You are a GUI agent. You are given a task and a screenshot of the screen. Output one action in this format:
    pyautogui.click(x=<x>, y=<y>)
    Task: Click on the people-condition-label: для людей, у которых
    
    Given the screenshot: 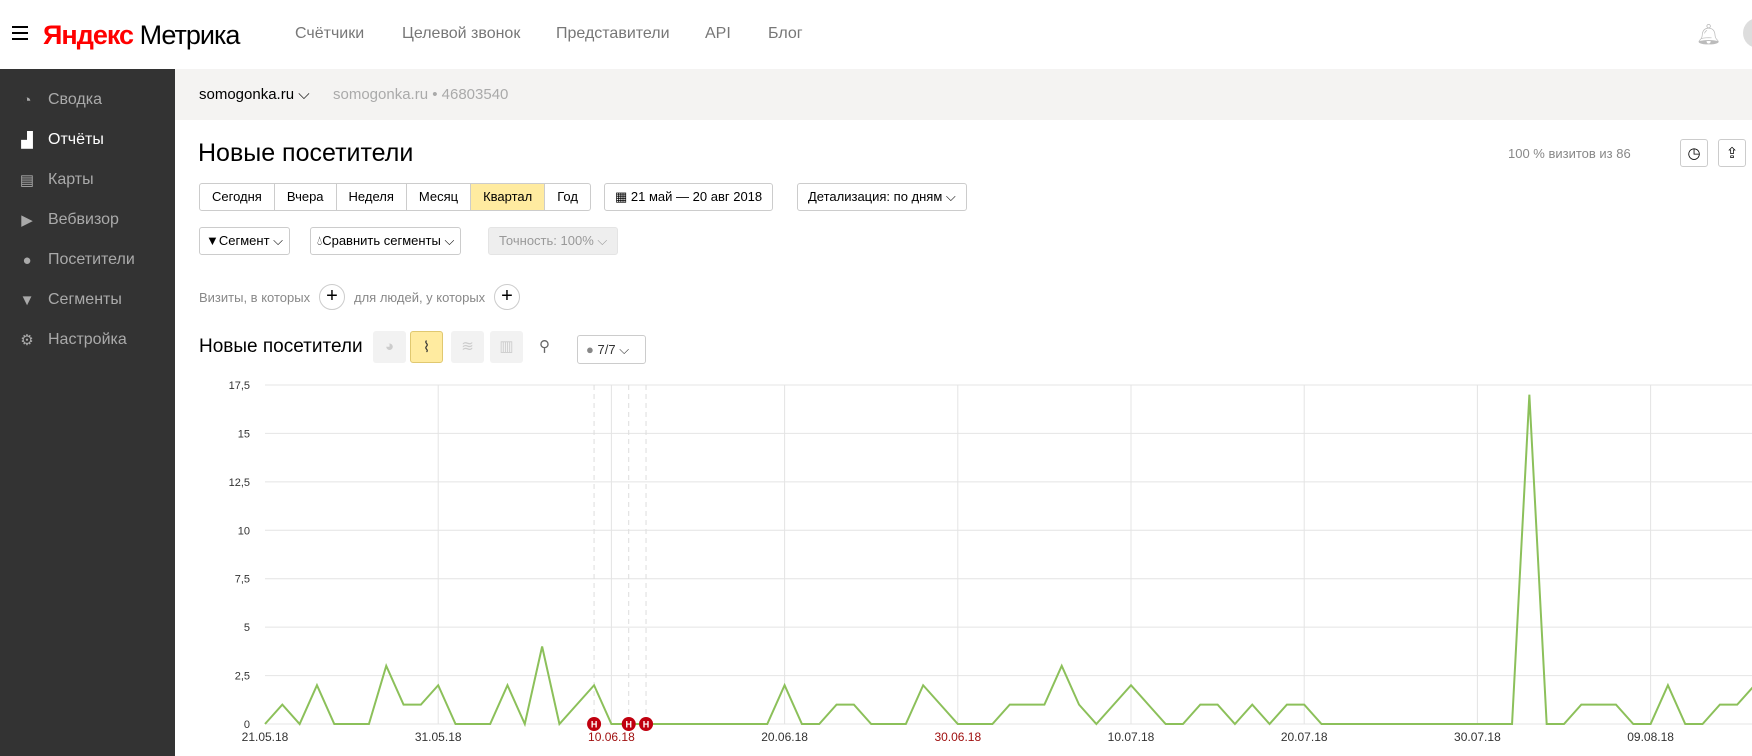 What is the action you would take?
    pyautogui.click(x=420, y=297)
    